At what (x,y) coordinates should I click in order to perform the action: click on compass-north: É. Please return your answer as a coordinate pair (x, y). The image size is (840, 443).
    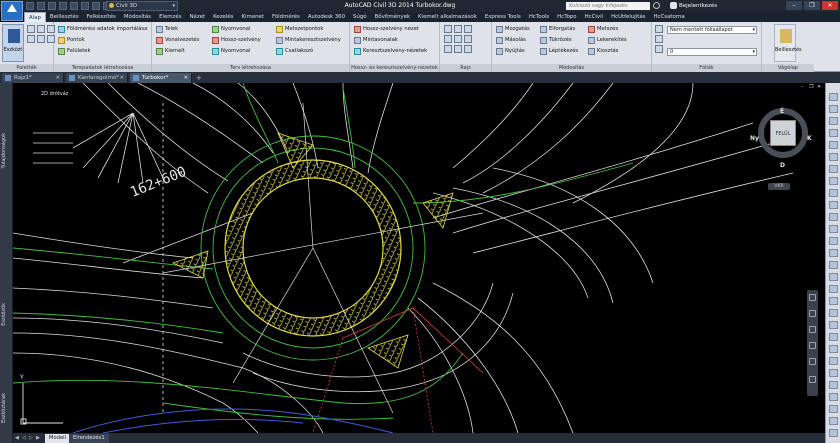
    Looking at the image, I should click on (782, 111).